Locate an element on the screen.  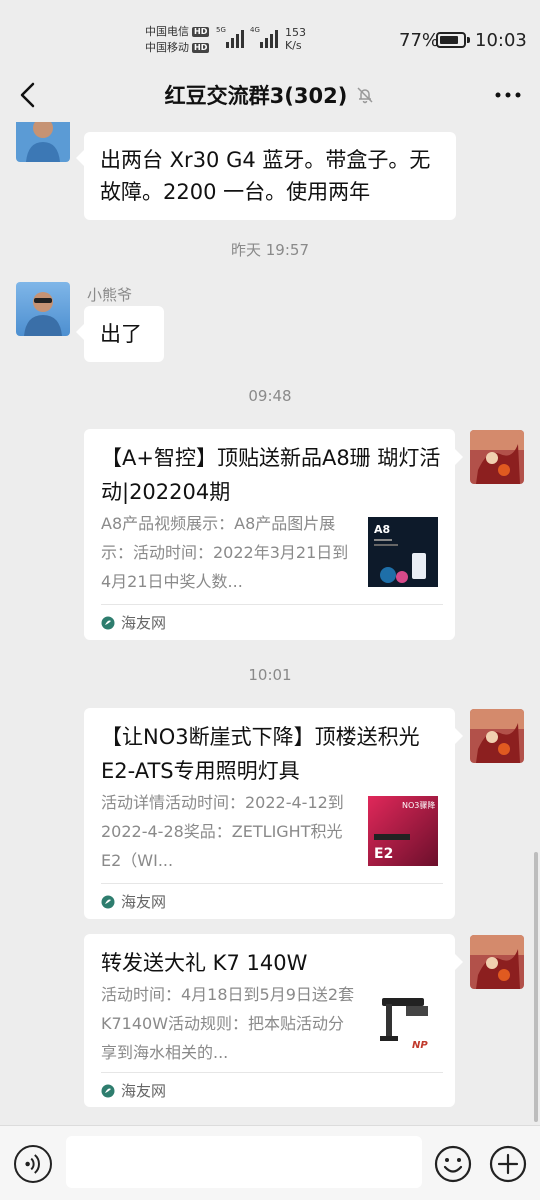
battery-percent: 77% is located at coordinates (419, 40).